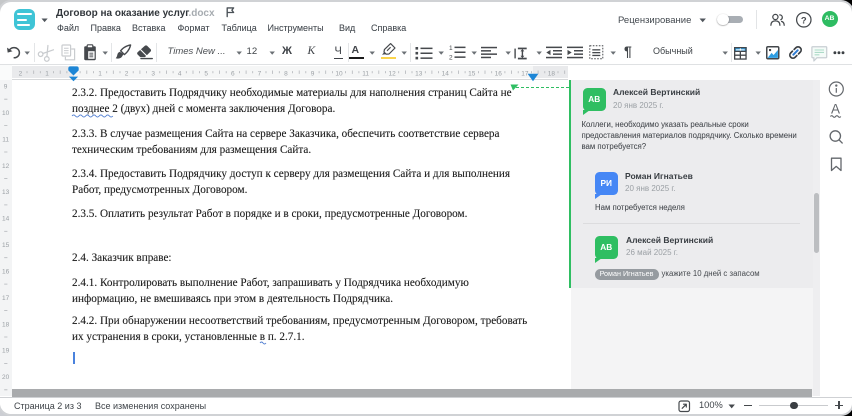 The width and height of the screenshot is (852, 416). Describe the element at coordinates (6, 271) in the screenshot. I see `svg-text: 16` at that location.